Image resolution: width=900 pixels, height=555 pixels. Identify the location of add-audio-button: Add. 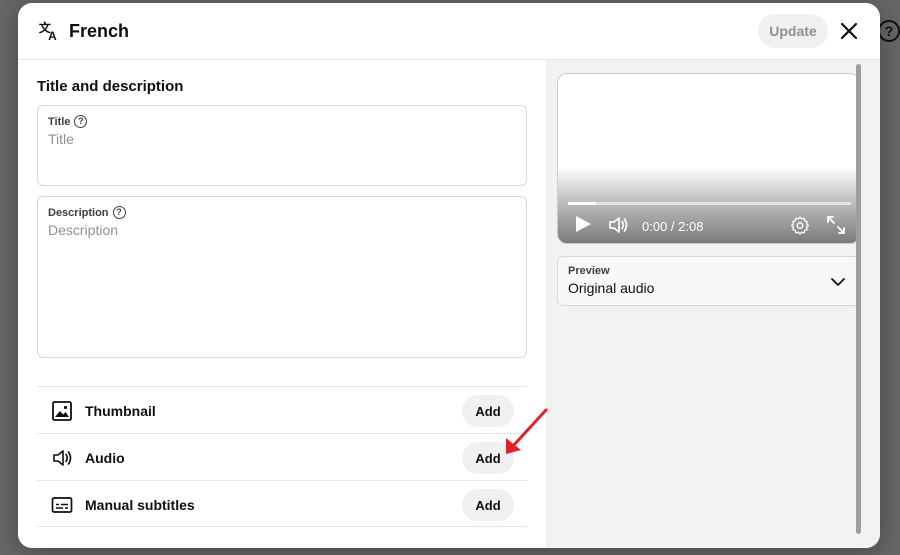
(488, 458).